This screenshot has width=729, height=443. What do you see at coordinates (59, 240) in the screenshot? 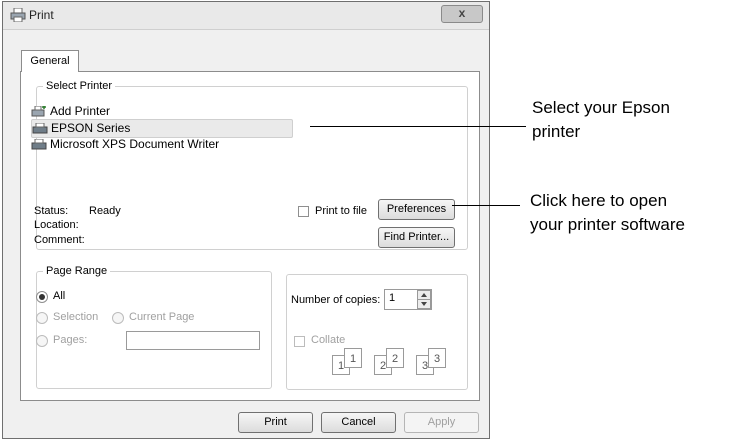
I see `comment-label: Comment:` at bounding box center [59, 240].